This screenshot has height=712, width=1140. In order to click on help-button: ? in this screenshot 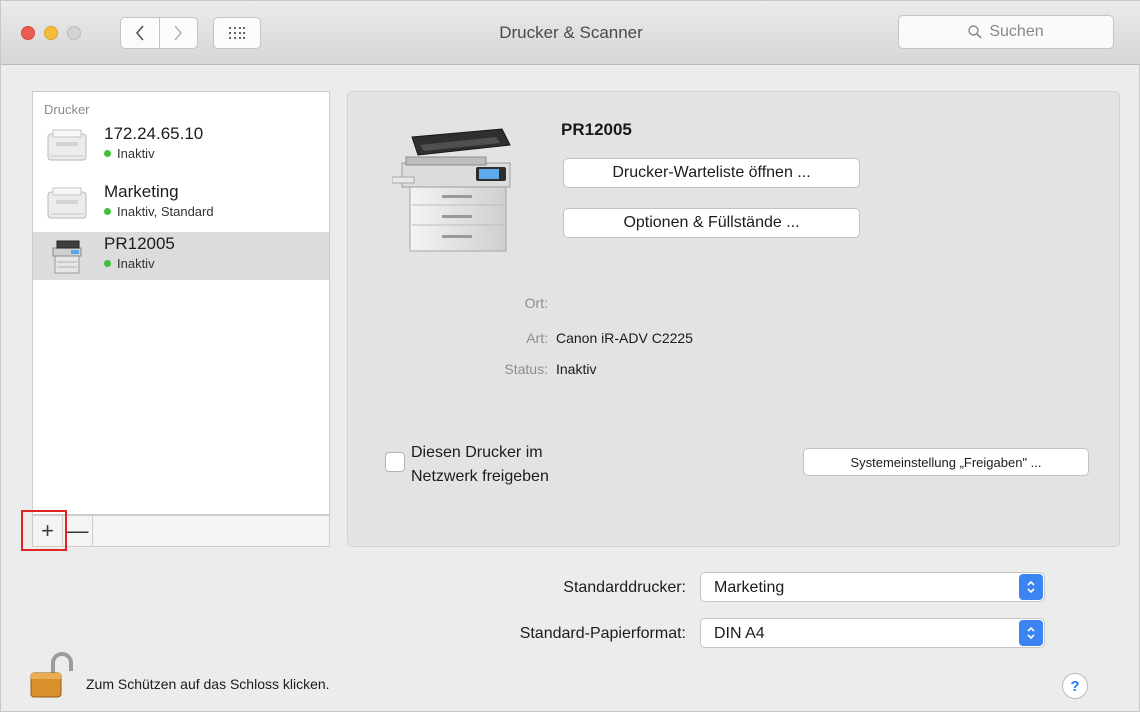, I will do `click(1075, 686)`.